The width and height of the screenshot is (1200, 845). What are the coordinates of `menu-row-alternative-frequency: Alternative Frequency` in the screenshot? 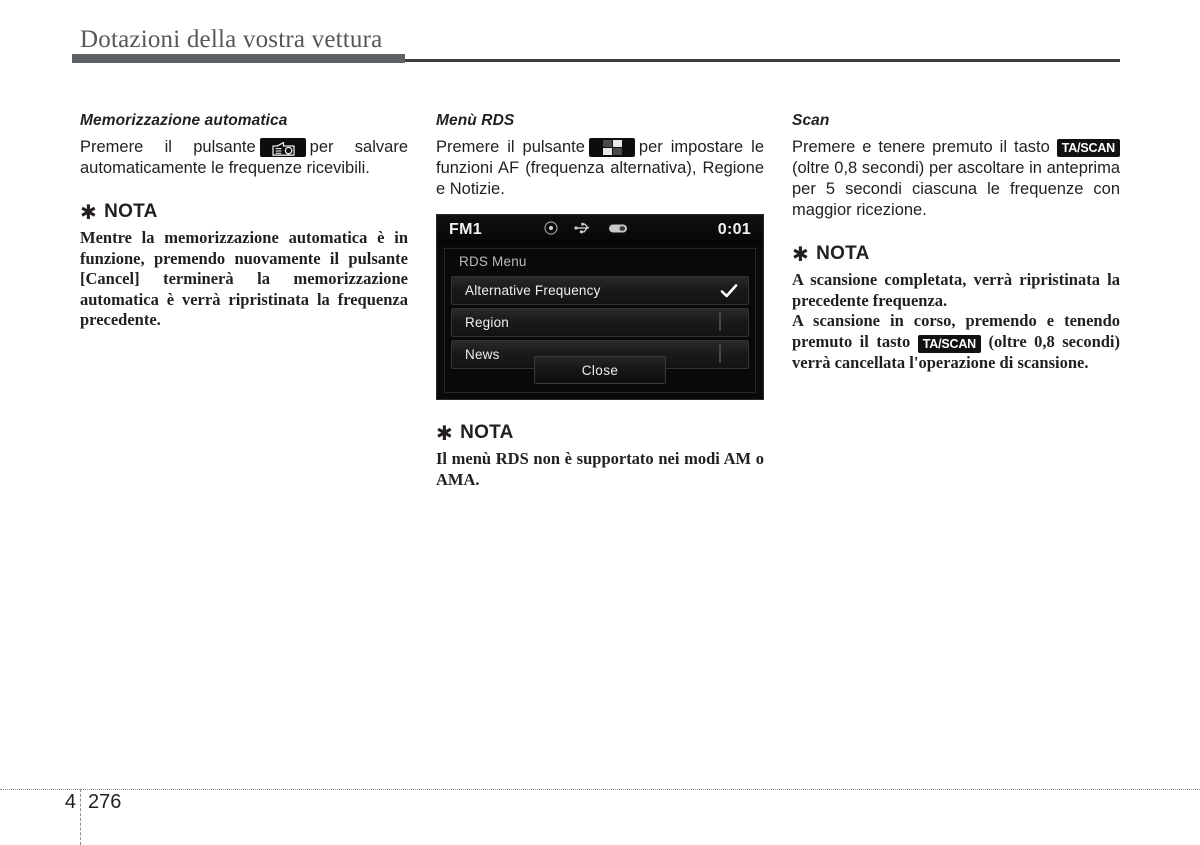 It's located at (600, 290).